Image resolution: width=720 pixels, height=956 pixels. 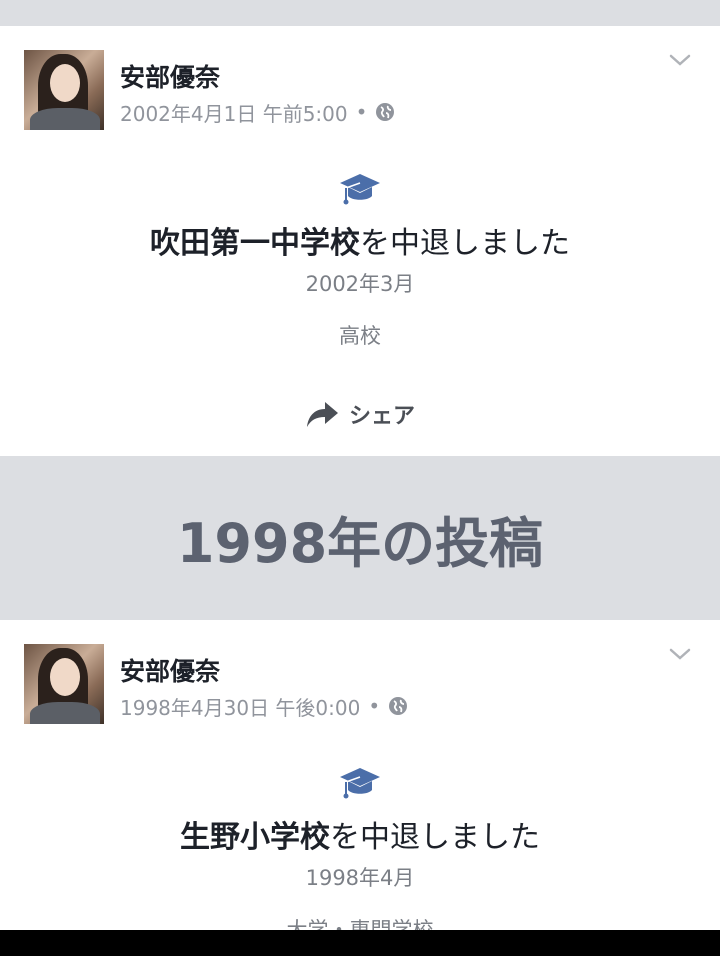 What do you see at coordinates (255, 243) in the screenshot?
I see `school-name-link: 吹田第一中学校` at bounding box center [255, 243].